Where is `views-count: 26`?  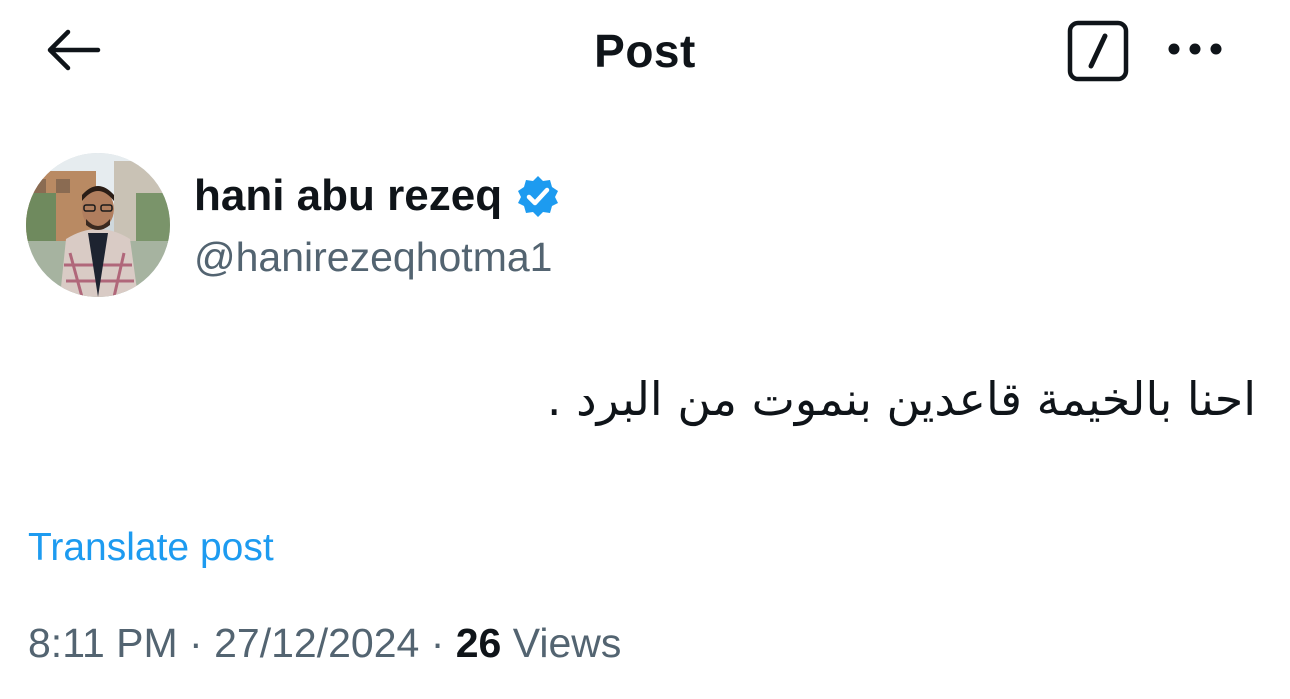
views-count: 26 is located at coordinates (478, 643).